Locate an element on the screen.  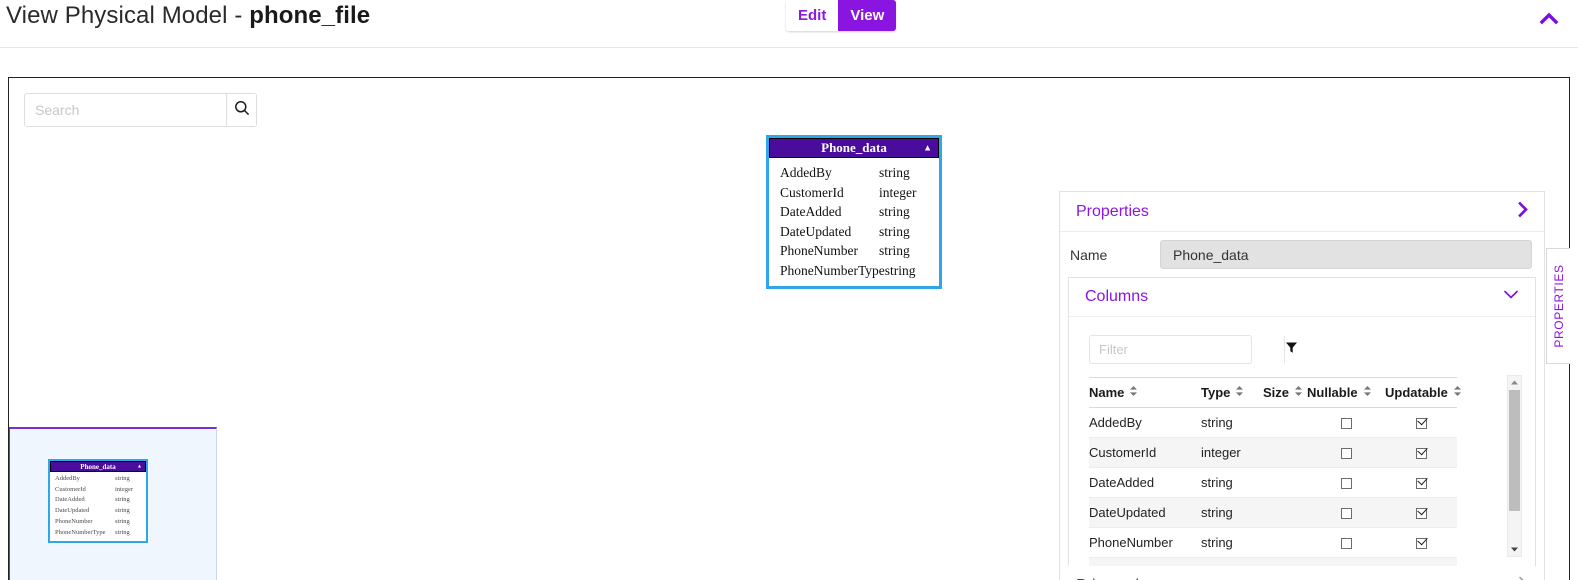
columns-grid-header-row: Name Type Size Nullable Updatable is located at coordinates (1275, 393).